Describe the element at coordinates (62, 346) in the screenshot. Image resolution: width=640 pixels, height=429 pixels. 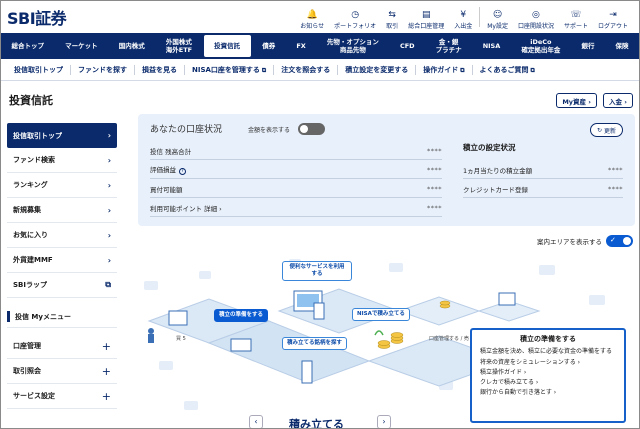
I see `sidebar-item-account-management: 口座管理 +` at that location.